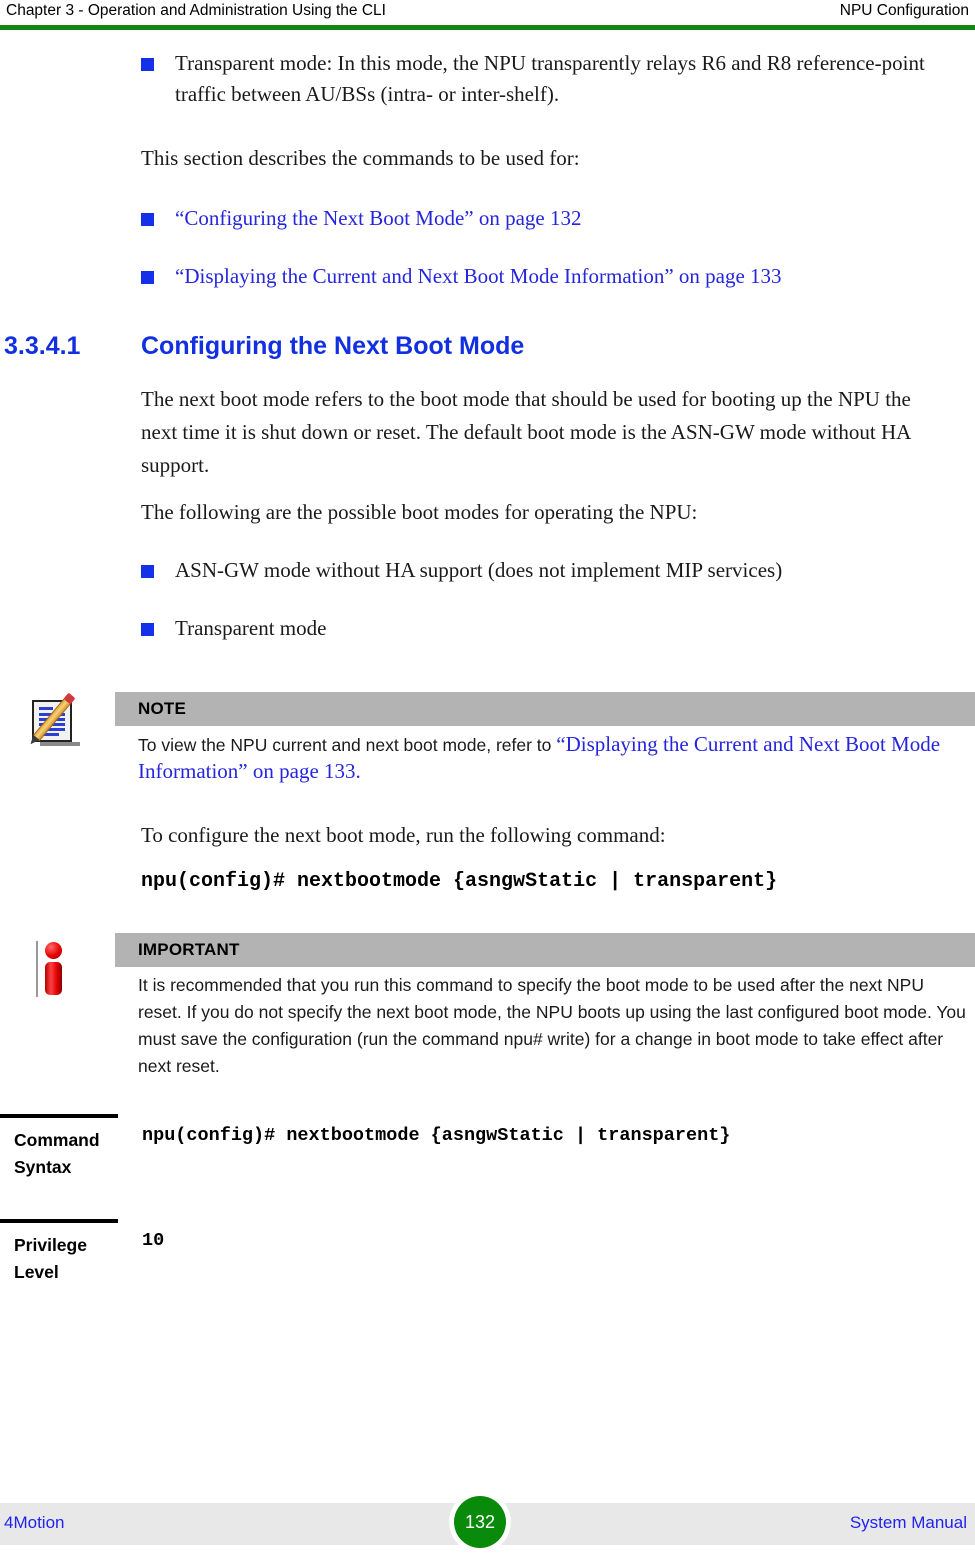 The height and width of the screenshot is (1553, 975). Describe the element at coordinates (59, 1252) in the screenshot. I see `table-row-label: Privilege Level` at that location.